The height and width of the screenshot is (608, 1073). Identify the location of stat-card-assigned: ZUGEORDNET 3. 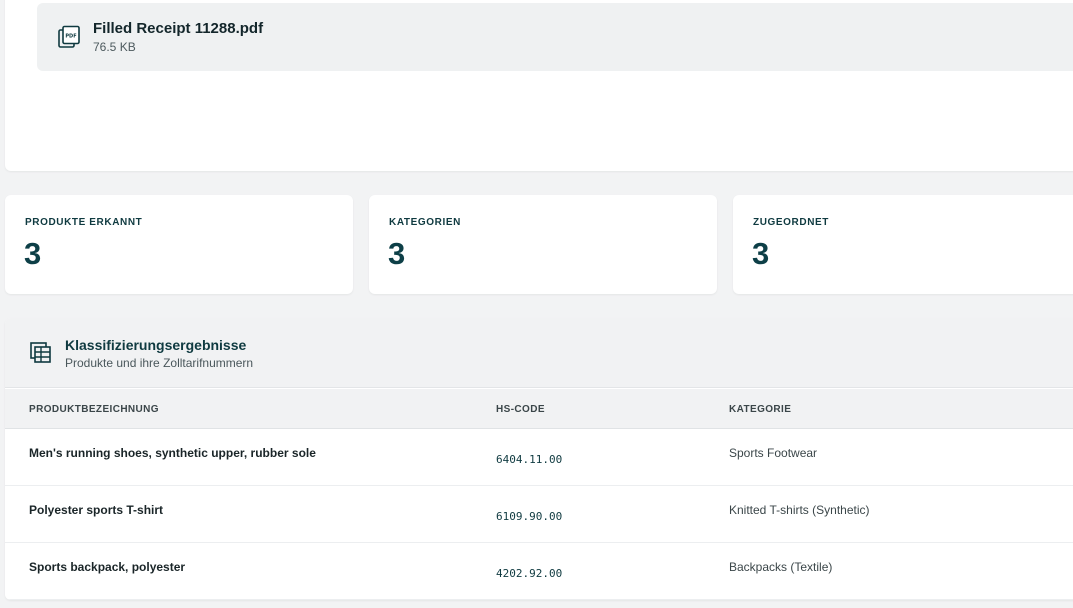
(903, 244).